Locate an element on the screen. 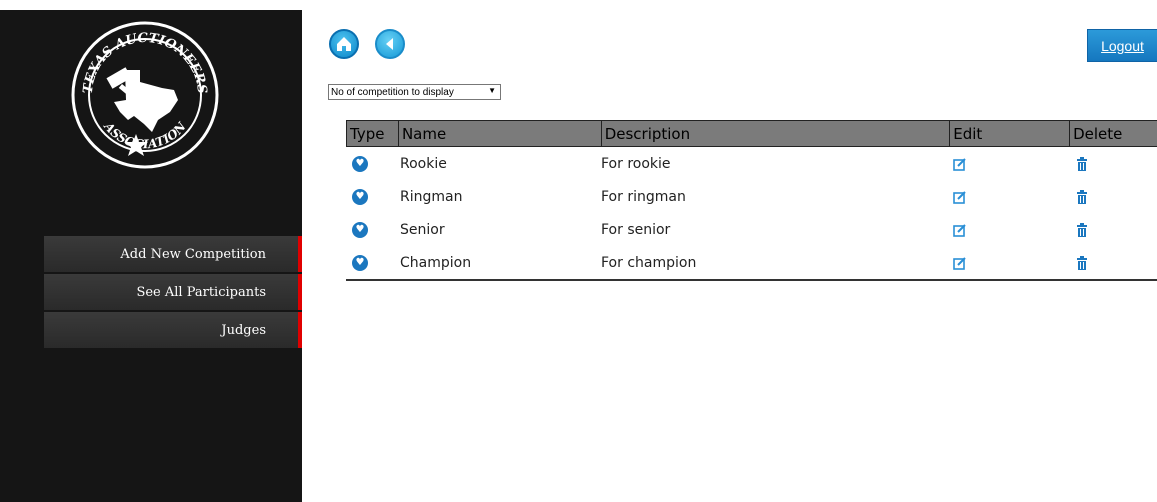 This screenshot has width=1157, height=502. column-header-delete: Delete is located at coordinates (1098, 133).